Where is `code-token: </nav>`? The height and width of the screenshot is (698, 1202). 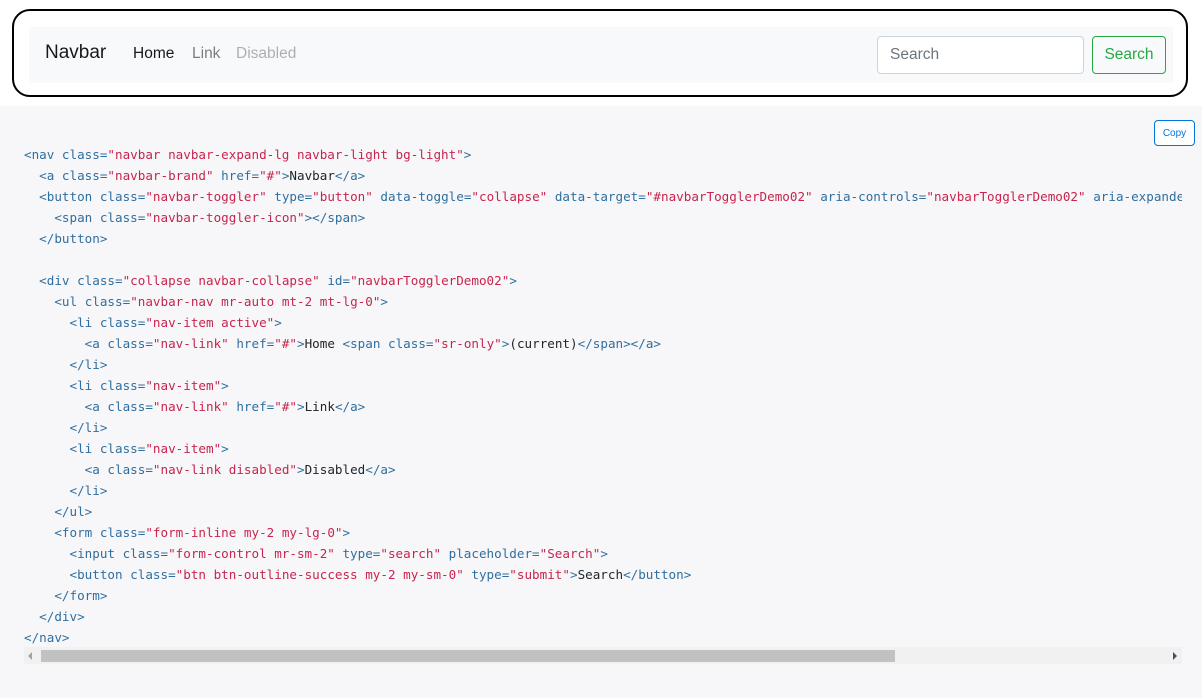 code-token: </nav> is located at coordinates (47, 637).